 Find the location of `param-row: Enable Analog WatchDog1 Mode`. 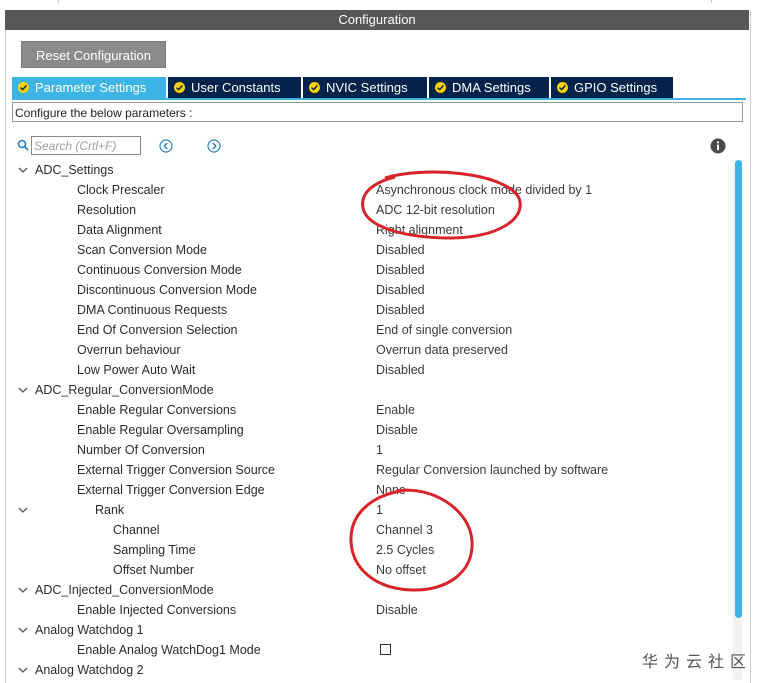

param-row: Enable Analog WatchDog1 Mode is located at coordinates (365, 650).